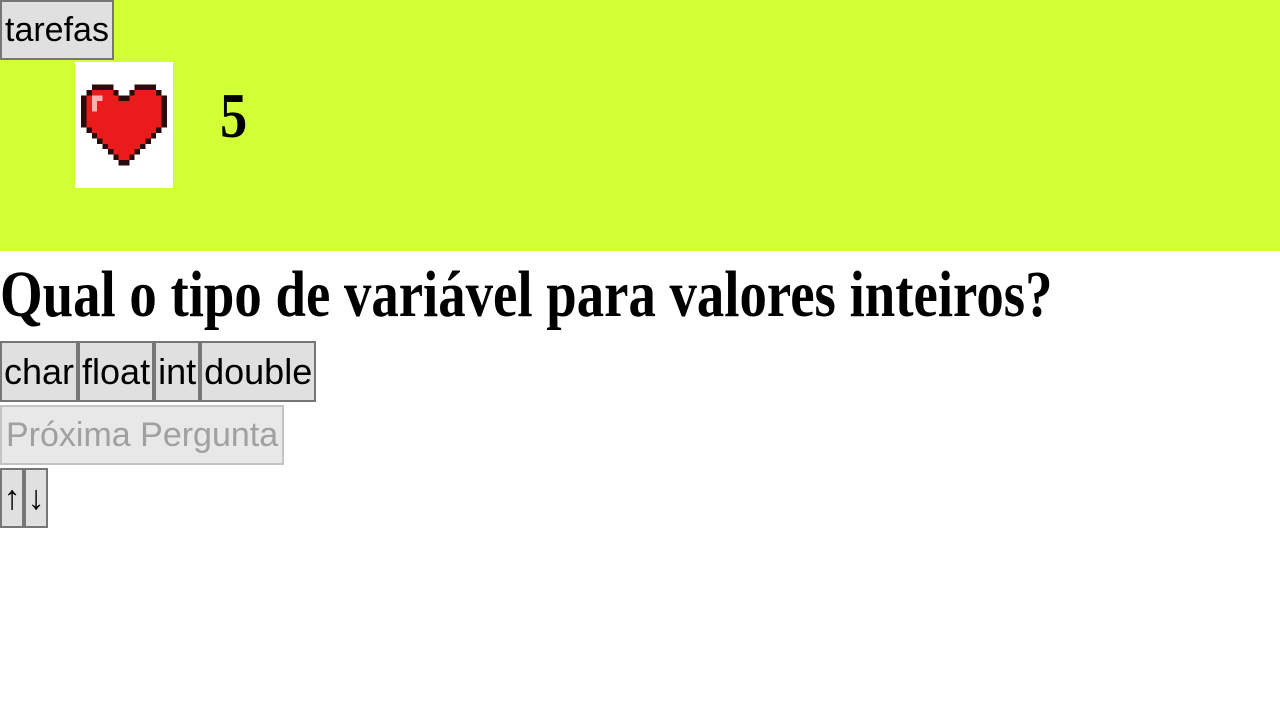 This screenshot has height=720, width=1280. Describe the element at coordinates (234, 115) in the screenshot. I see `lives-count: 5` at that location.